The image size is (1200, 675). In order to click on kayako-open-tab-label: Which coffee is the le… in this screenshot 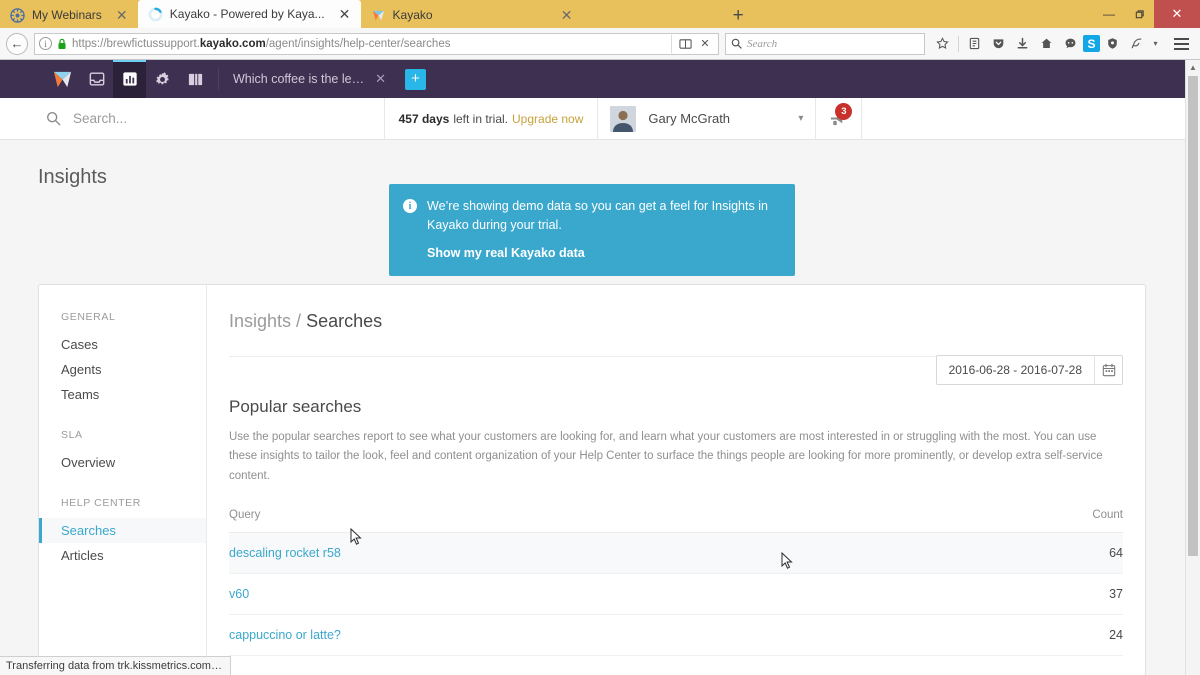, I will do `click(299, 79)`.